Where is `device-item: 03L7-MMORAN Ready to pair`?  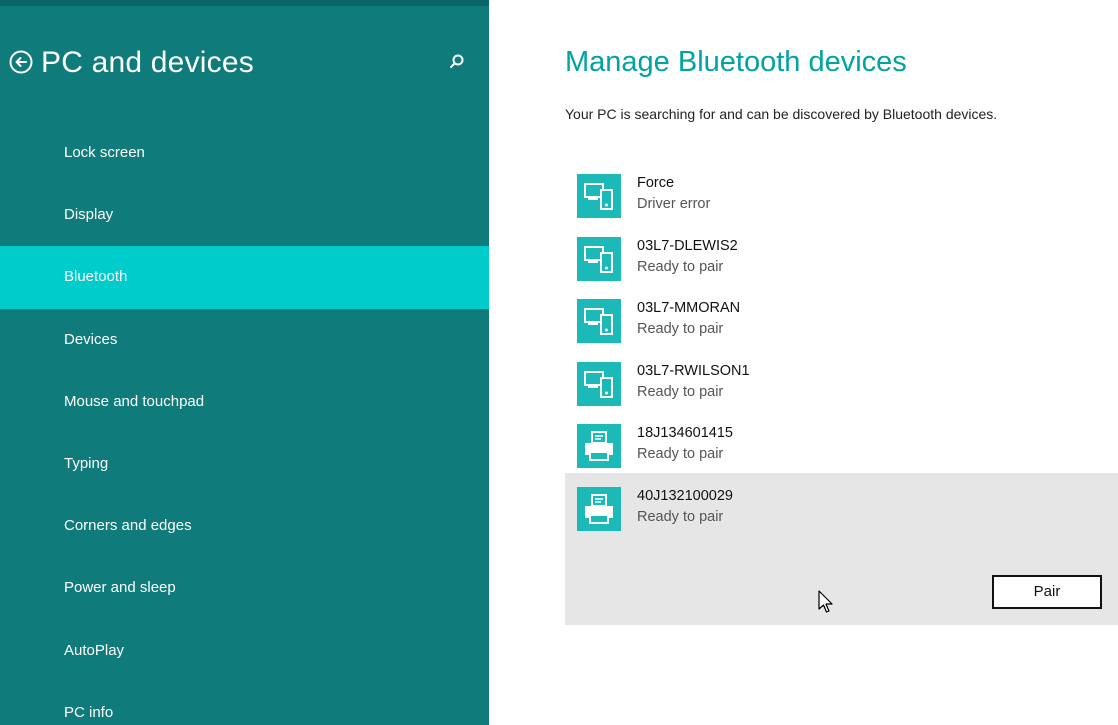
device-item: 03L7-MMORAN Ready to pair is located at coordinates (841, 316).